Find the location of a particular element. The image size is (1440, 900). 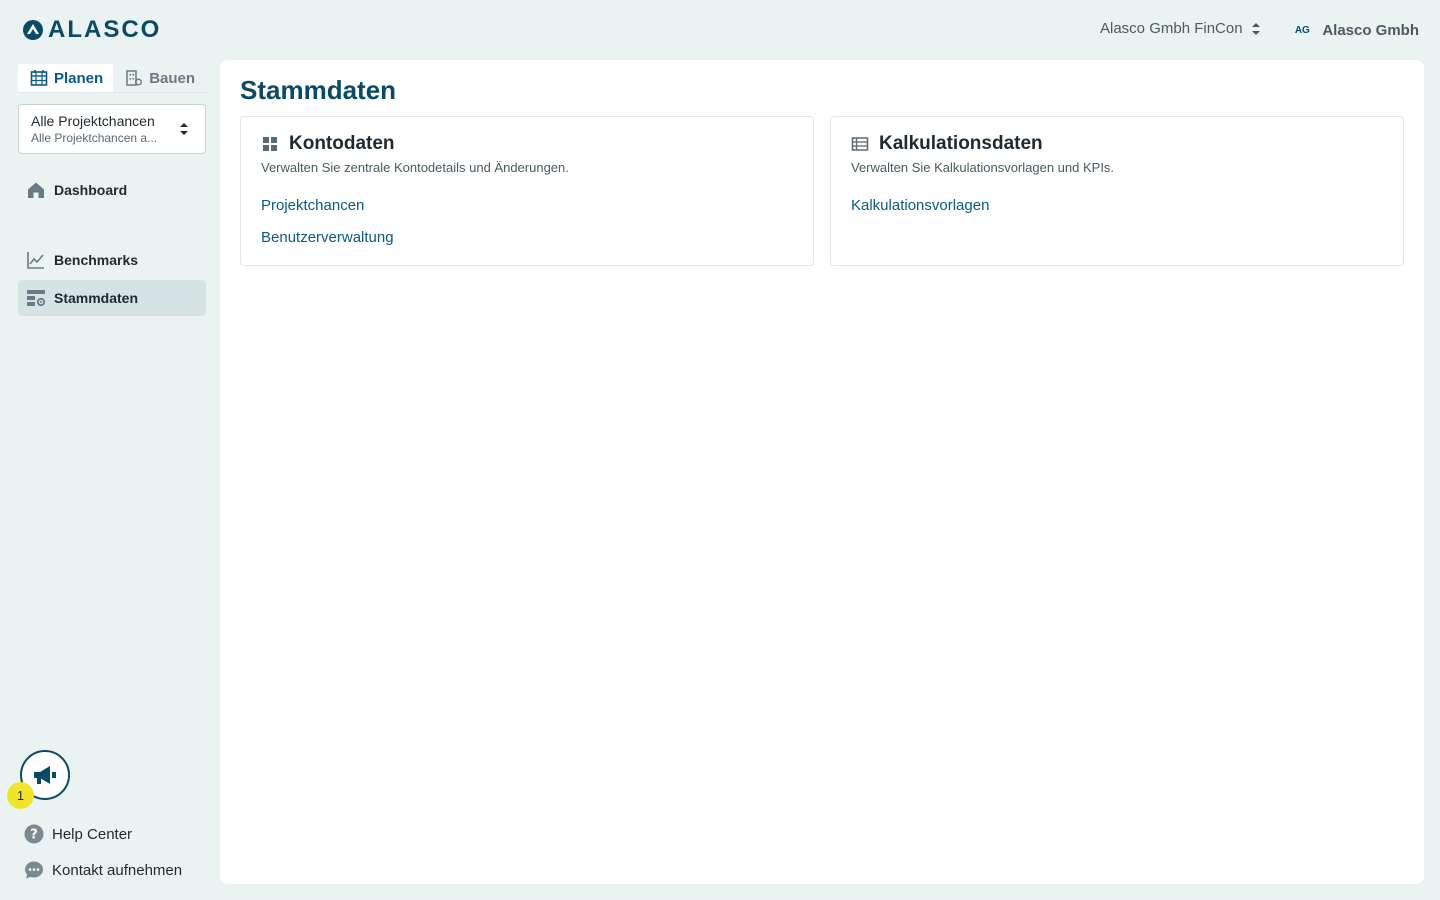

card-title: Kalkulationsdaten is located at coordinates (961, 143).